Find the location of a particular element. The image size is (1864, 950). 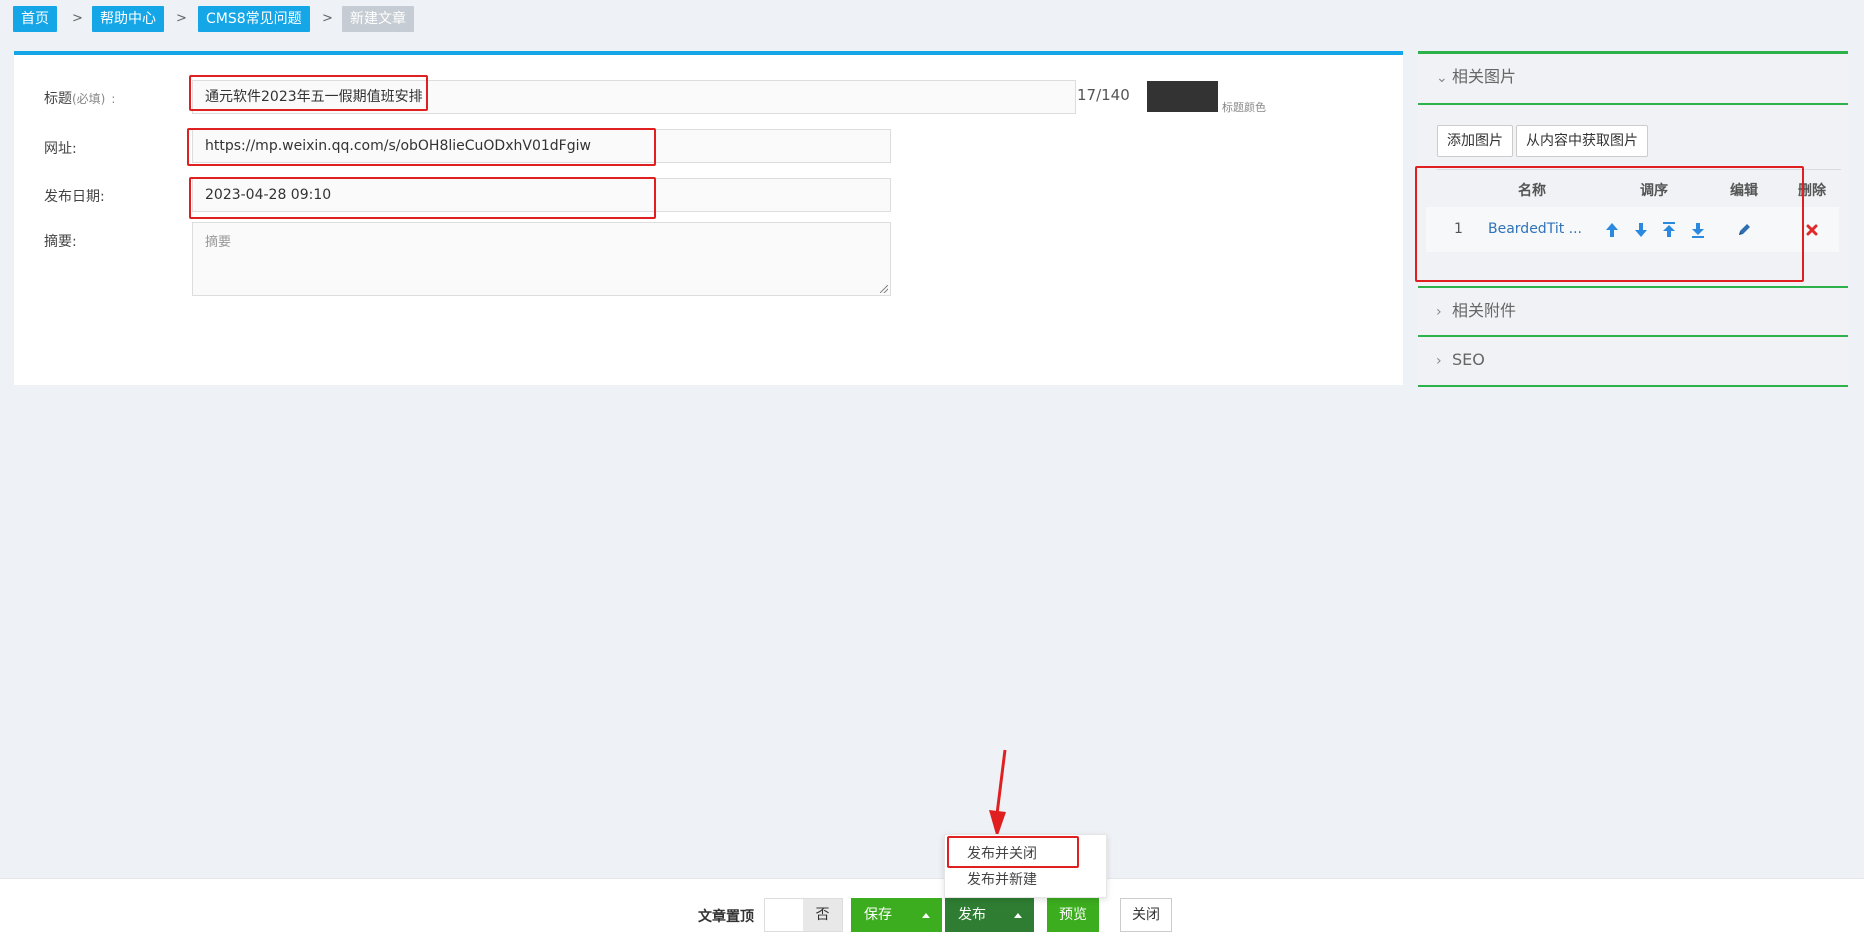

breadcrumb-help-center: 帮助中心 is located at coordinates (128, 19).